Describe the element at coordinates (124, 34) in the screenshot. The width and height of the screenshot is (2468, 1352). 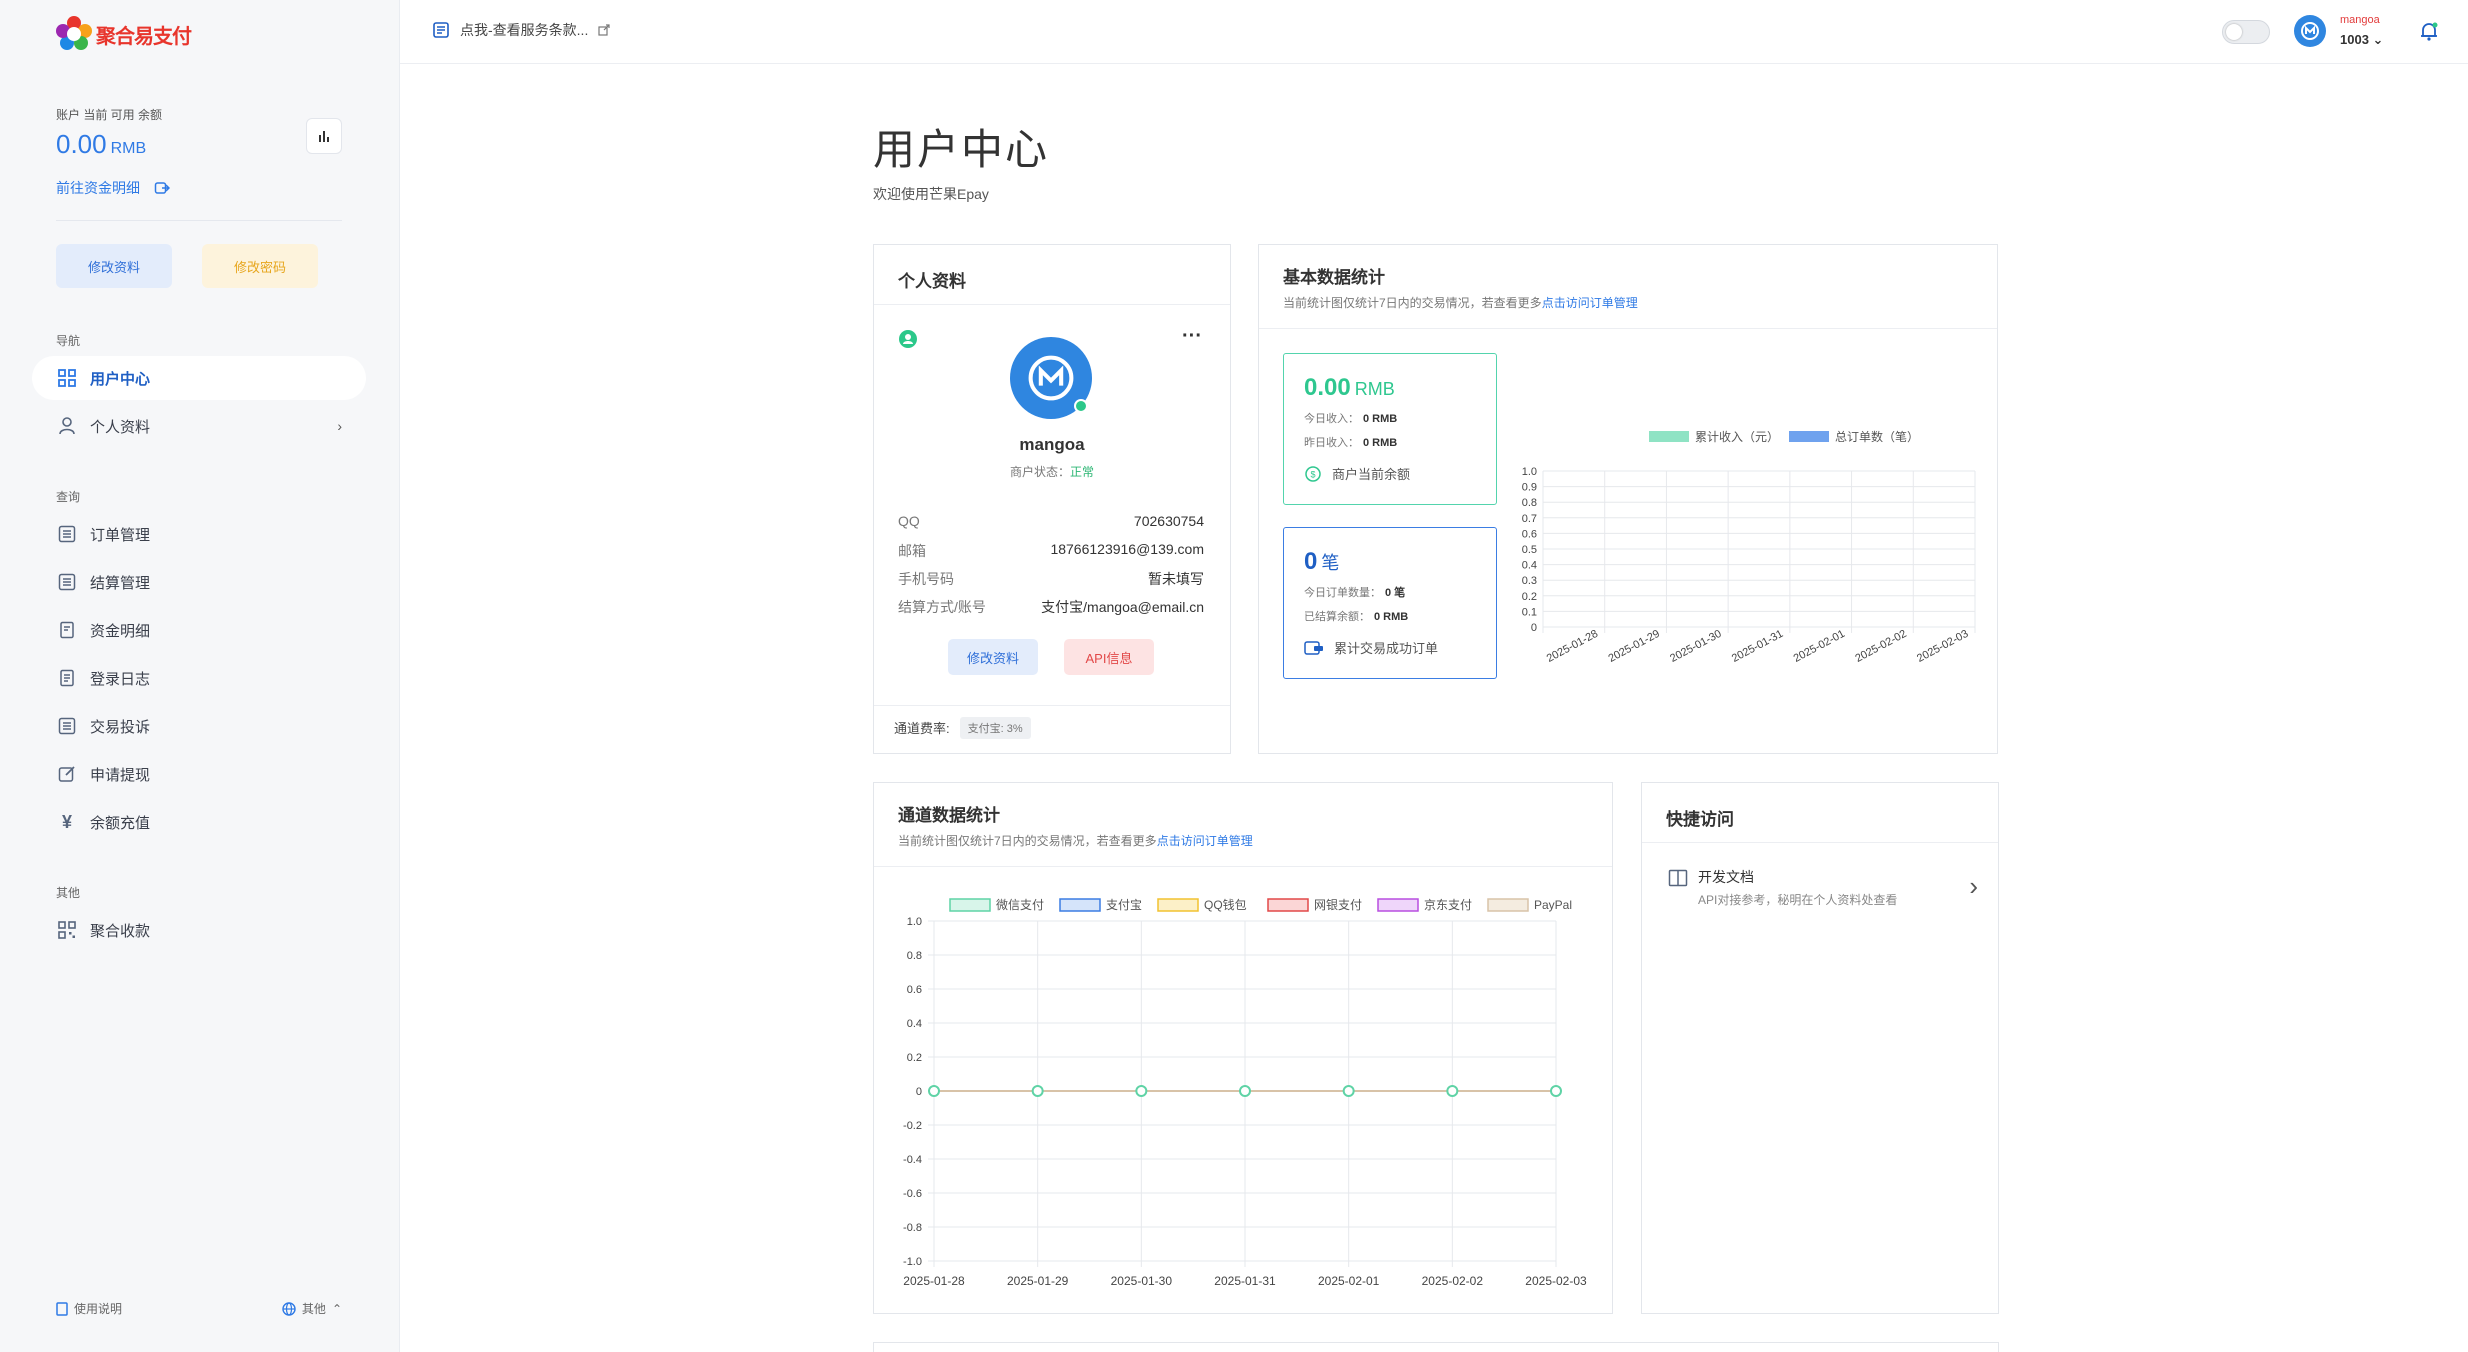
I see `logo: 聚合易支付` at that location.